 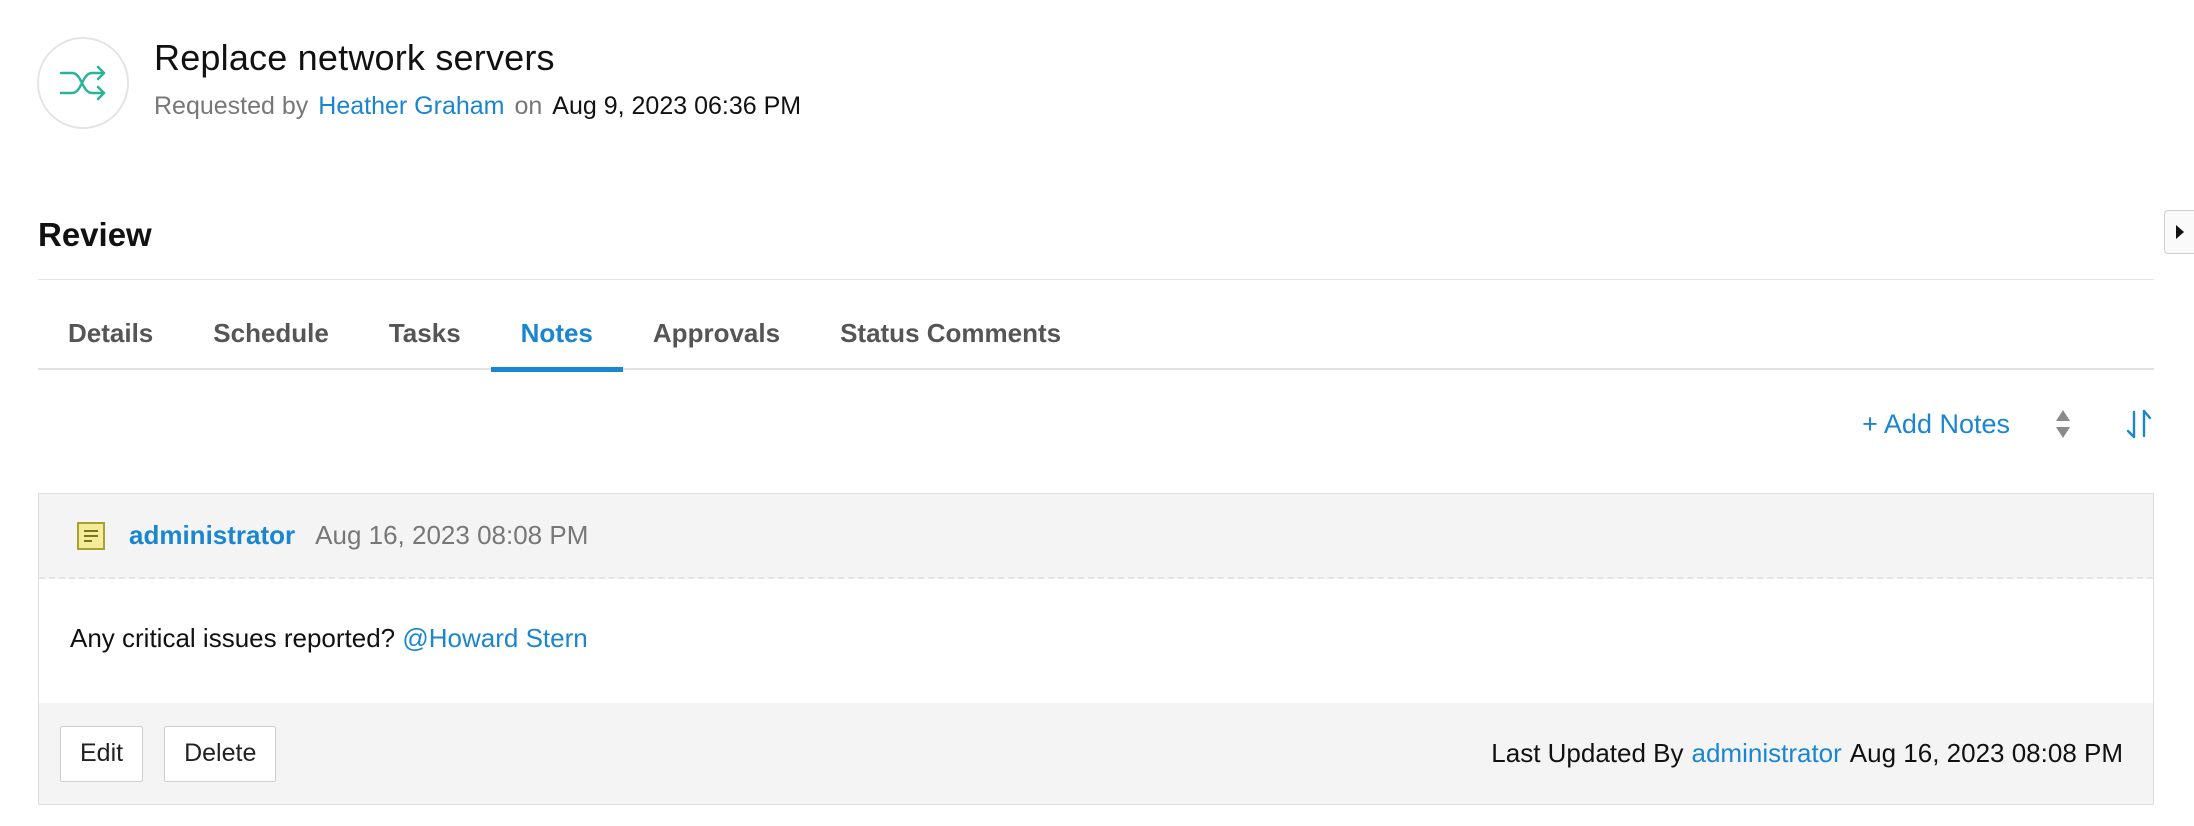 What do you see at coordinates (1587, 753) in the screenshot?
I see `last-updated-label: Last Updated By` at bounding box center [1587, 753].